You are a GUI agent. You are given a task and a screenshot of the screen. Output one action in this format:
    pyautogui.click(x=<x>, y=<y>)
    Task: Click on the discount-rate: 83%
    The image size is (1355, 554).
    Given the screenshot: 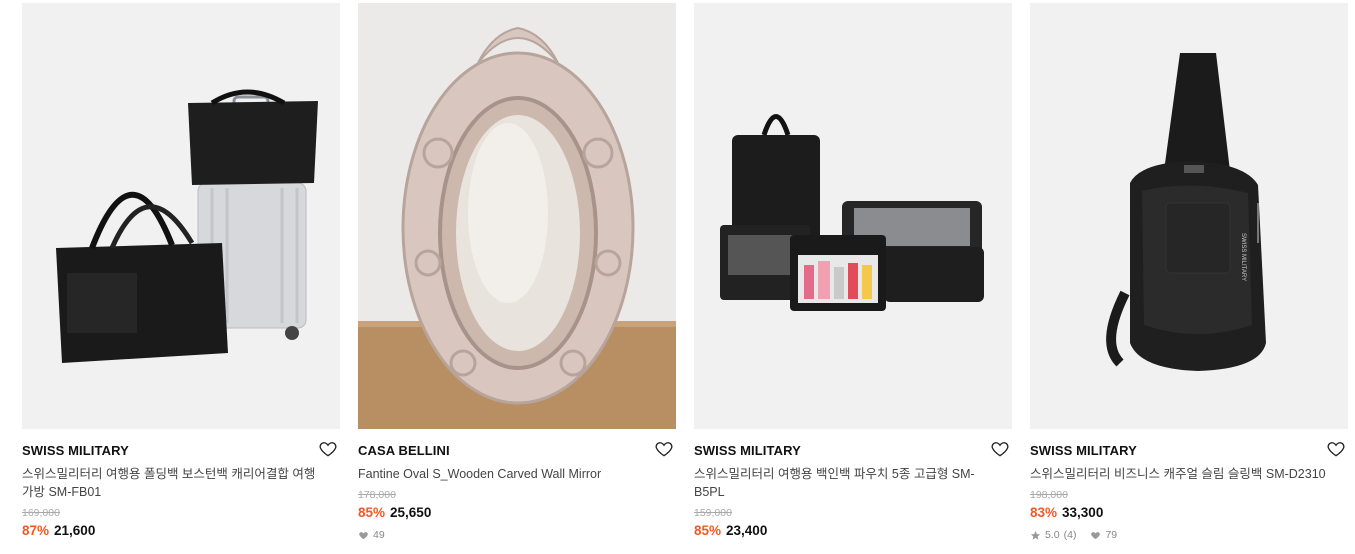 What is the action you would take?
    pyautogui.click(x=1044, y=512)
    